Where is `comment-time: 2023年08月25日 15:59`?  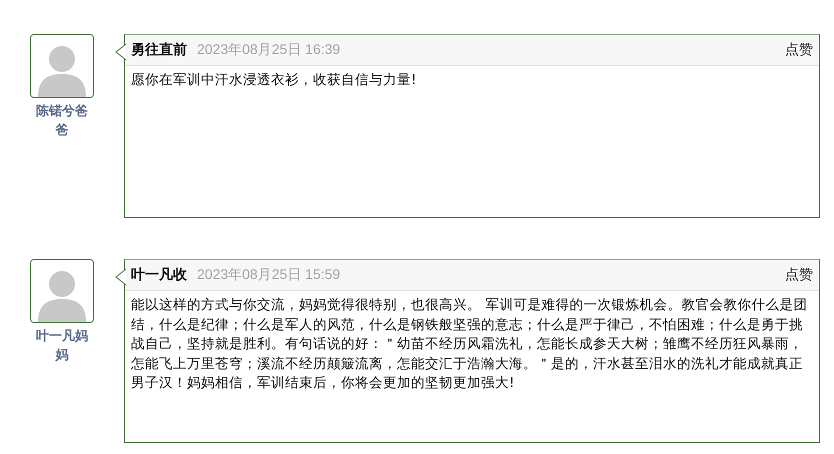 comment-time: 2023年08月25日 15:59 is located at coordinates (269, 275).